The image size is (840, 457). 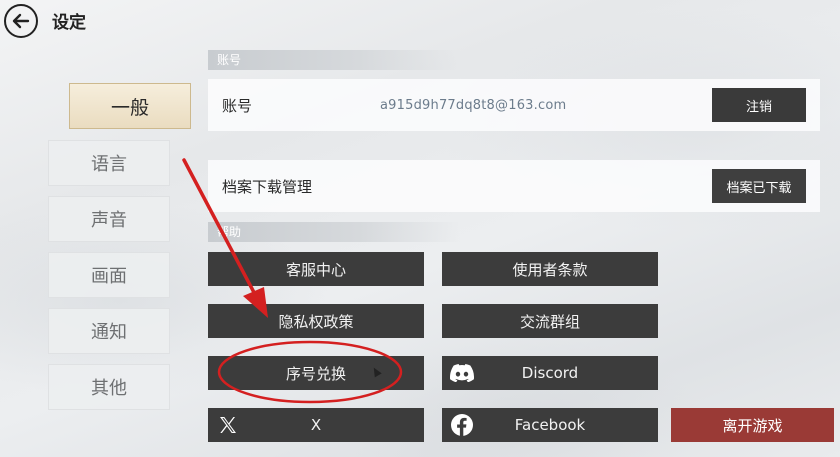 I want to click on terms-of-use-button: 使用者条款, so click(x=550, y=269).